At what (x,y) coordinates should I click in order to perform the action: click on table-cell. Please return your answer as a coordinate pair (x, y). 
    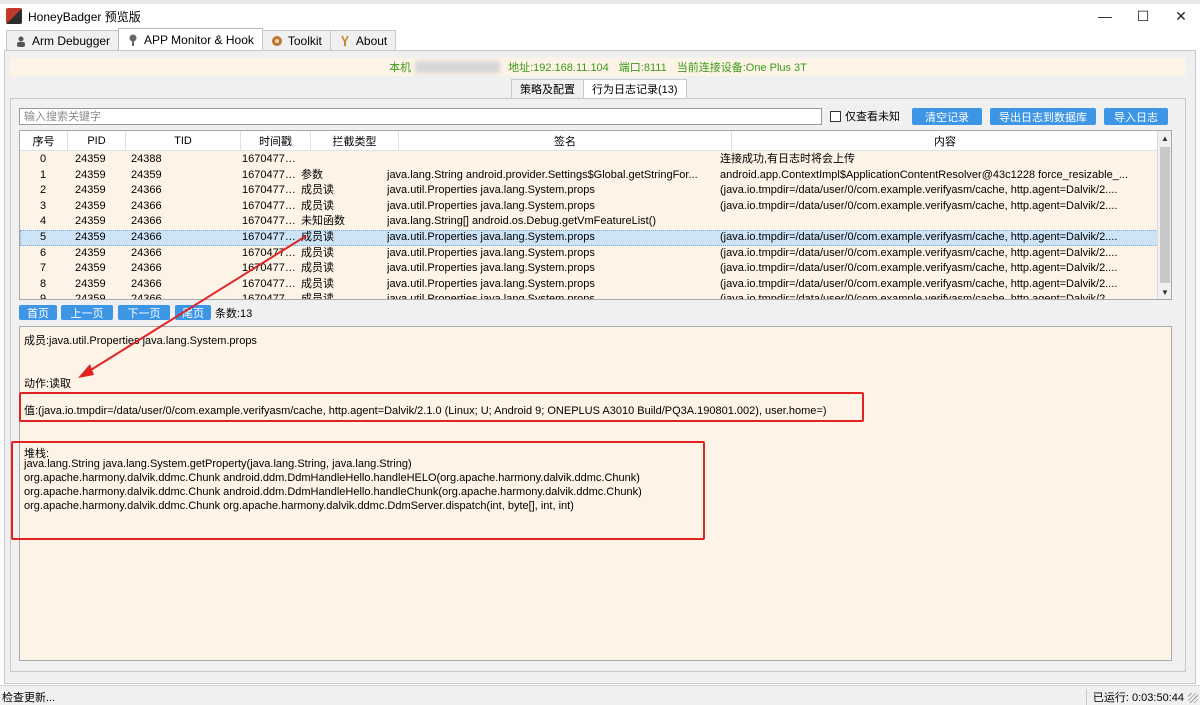
    Looking at the image, I should click on (931, 222).